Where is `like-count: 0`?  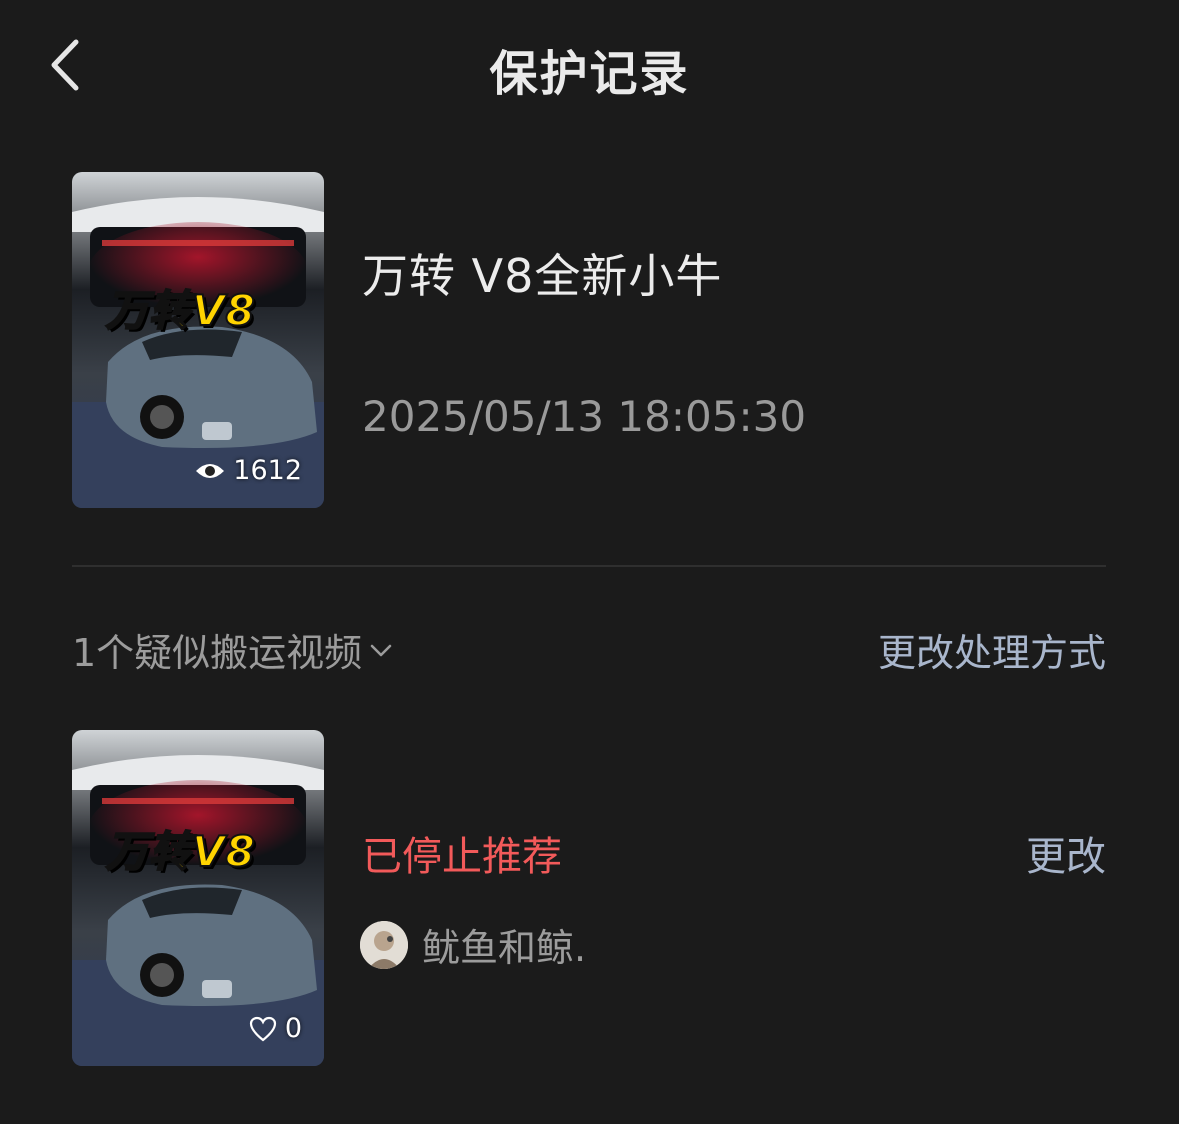 like-count: 0 is located at coordinates (275, 1028).